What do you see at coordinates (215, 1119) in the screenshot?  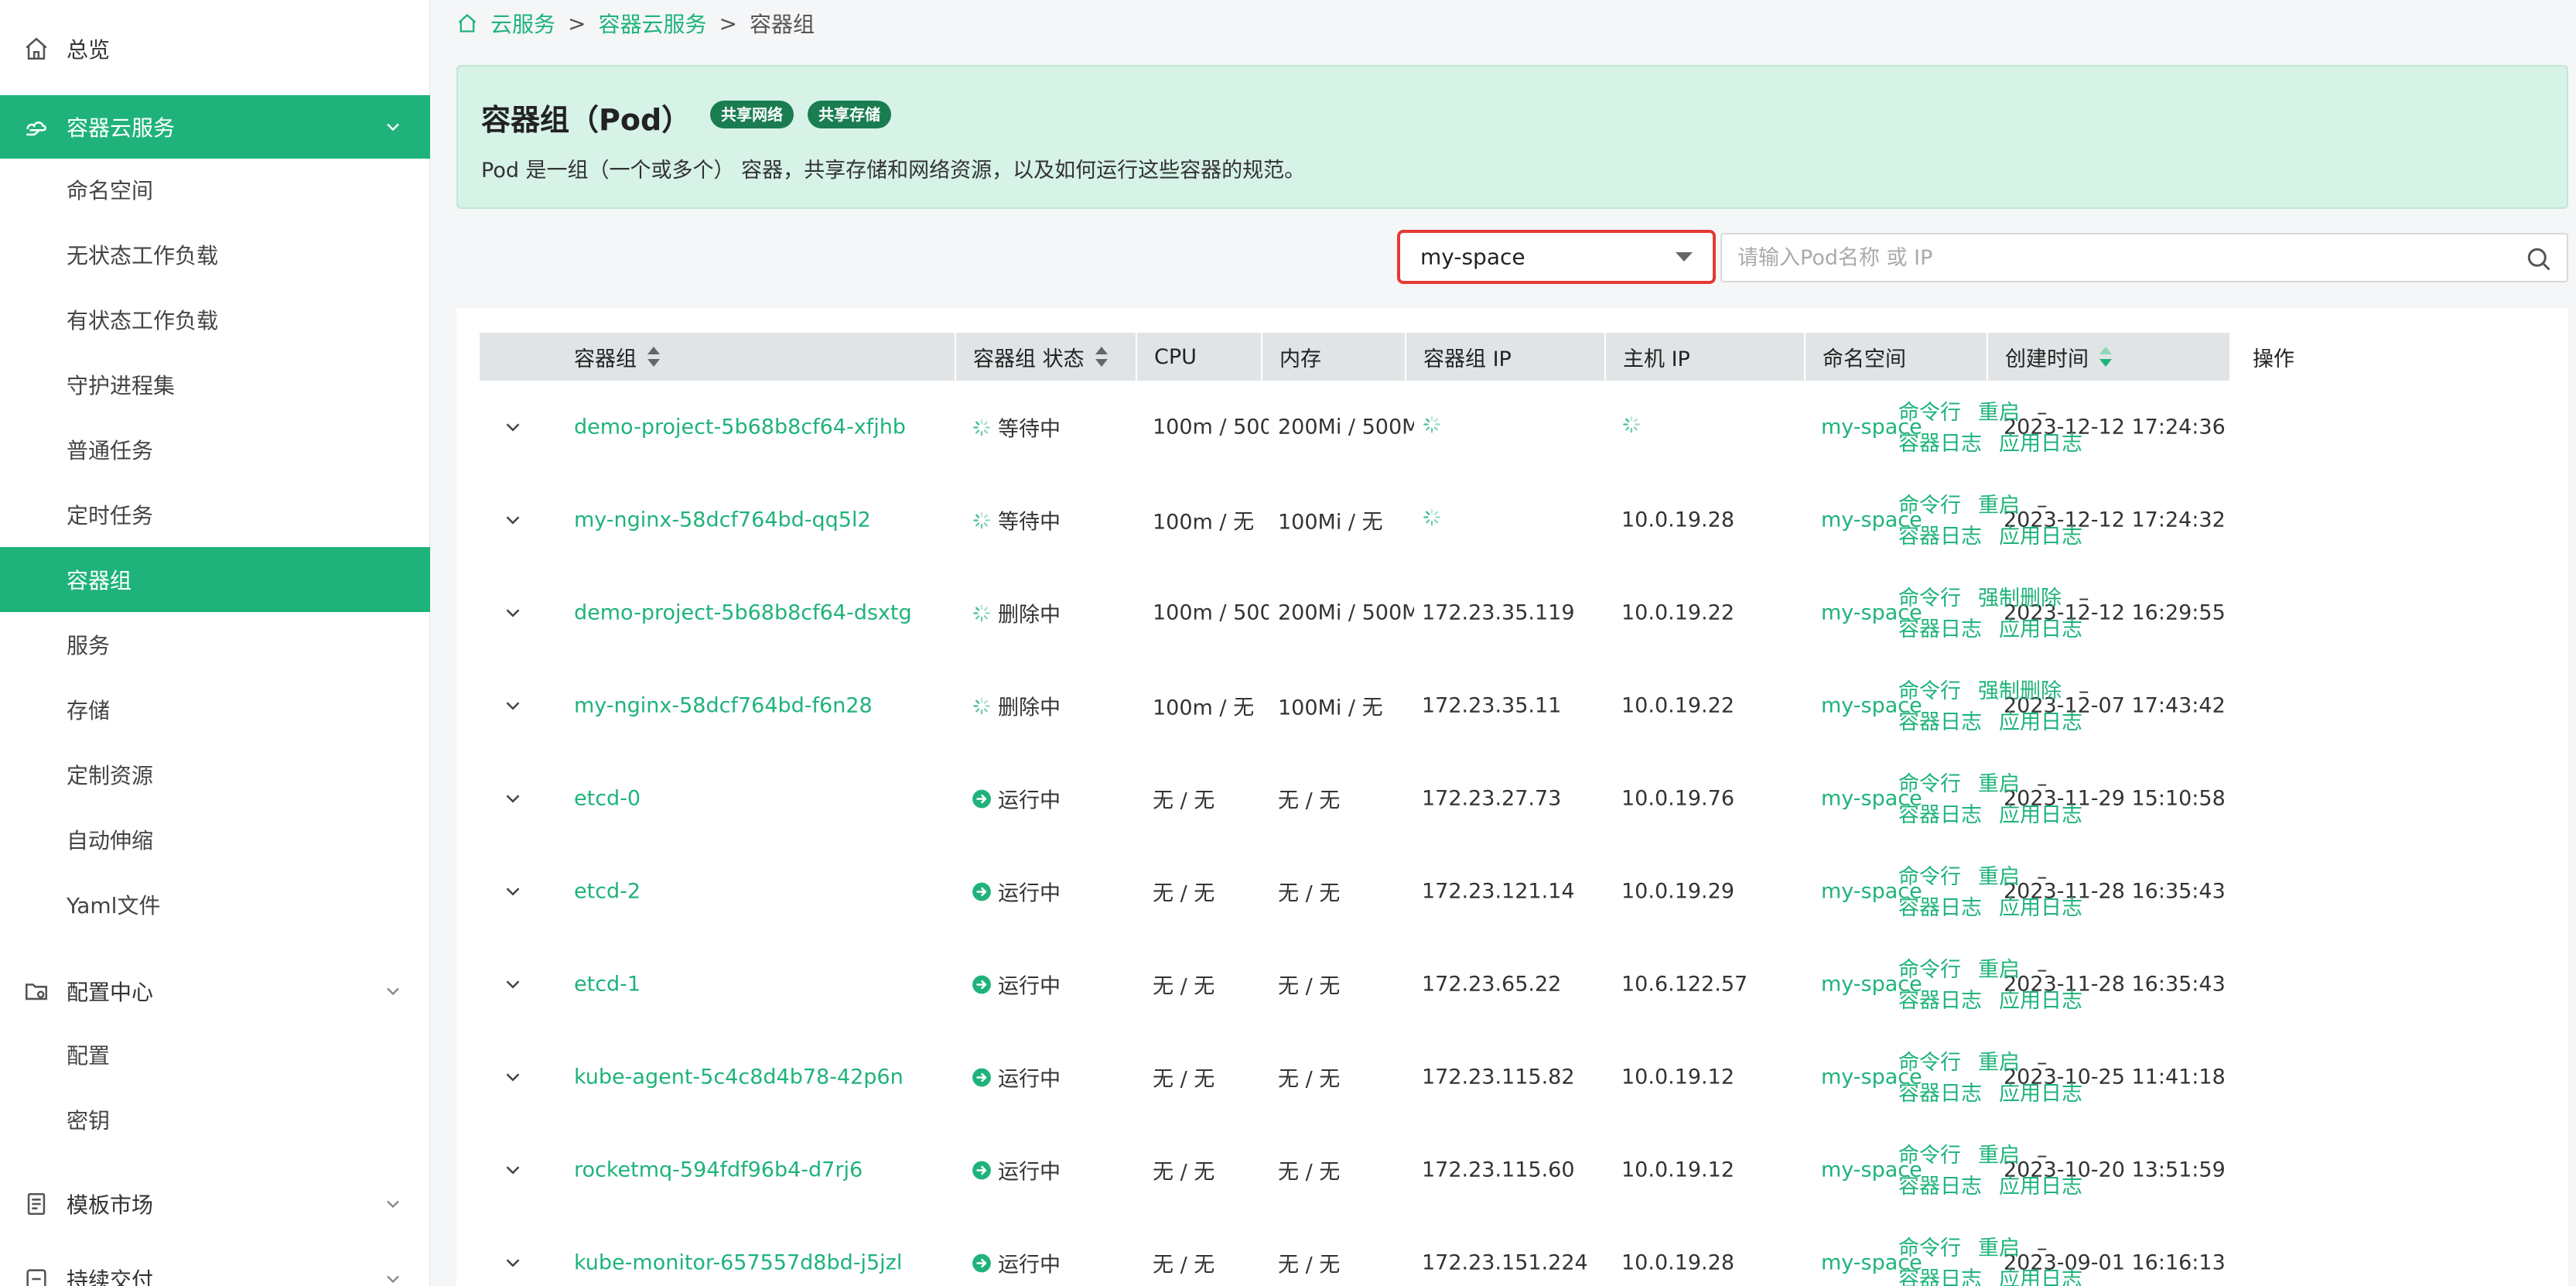 I see `sidebar-item-secret: 密钥` at bounding box center [215, 1119].